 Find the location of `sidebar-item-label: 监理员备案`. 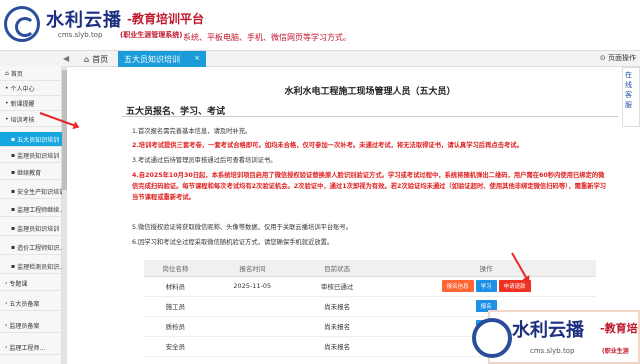

sidebar-item-label: 监理员备案 is located at coordinates (24, 326).